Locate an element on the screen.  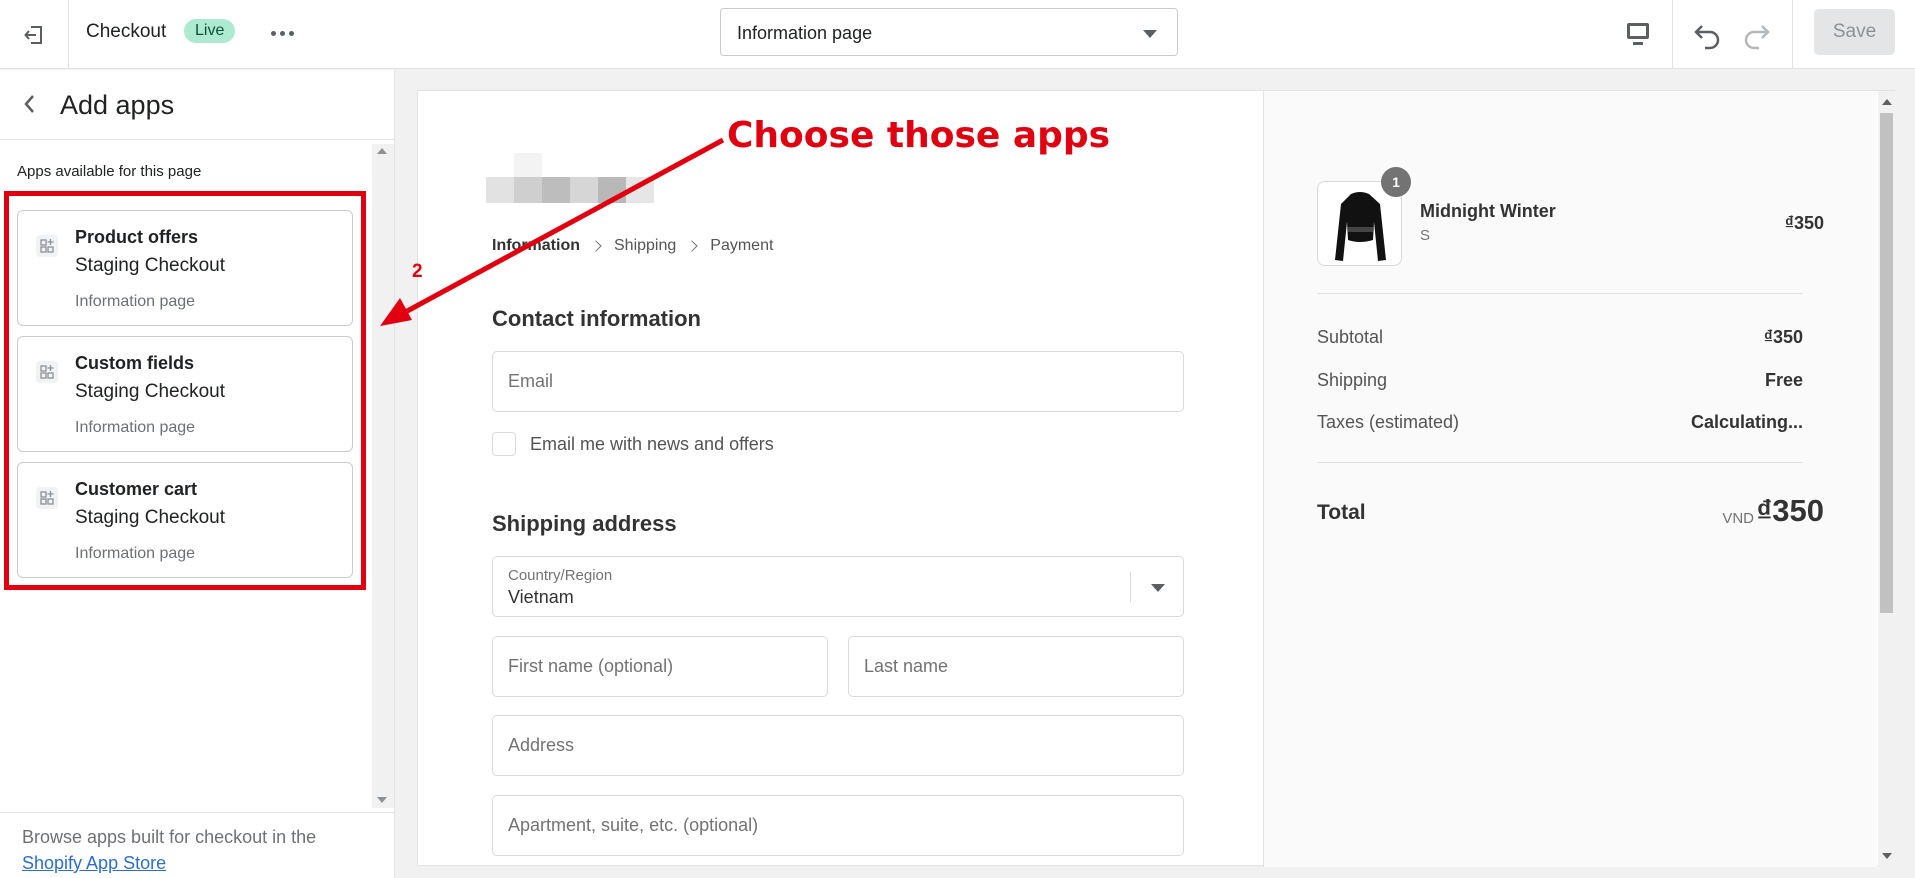
top-bar: Checkout Live Information page Save is located at coordinates (957, 34).